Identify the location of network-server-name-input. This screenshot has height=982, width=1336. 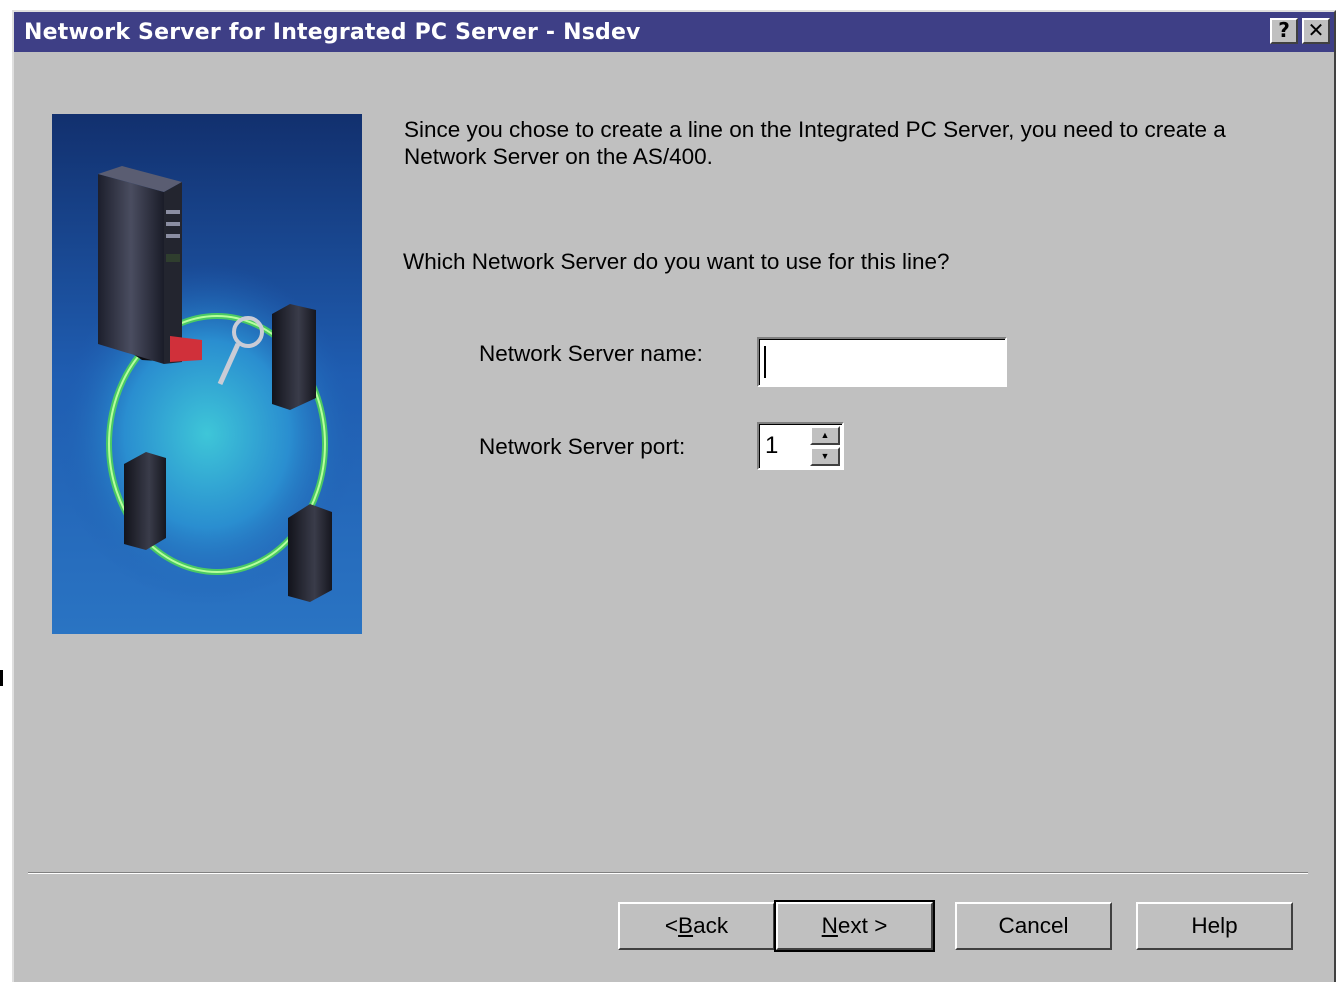
(882, 362).